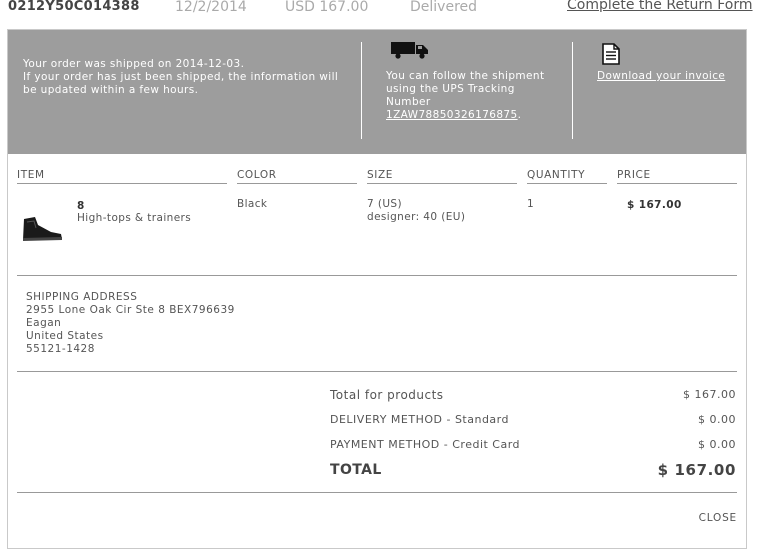 This screenshot has height=557, width=764. I want to click on tracking-text-line: You can follow the shipment, so click(465, 76).